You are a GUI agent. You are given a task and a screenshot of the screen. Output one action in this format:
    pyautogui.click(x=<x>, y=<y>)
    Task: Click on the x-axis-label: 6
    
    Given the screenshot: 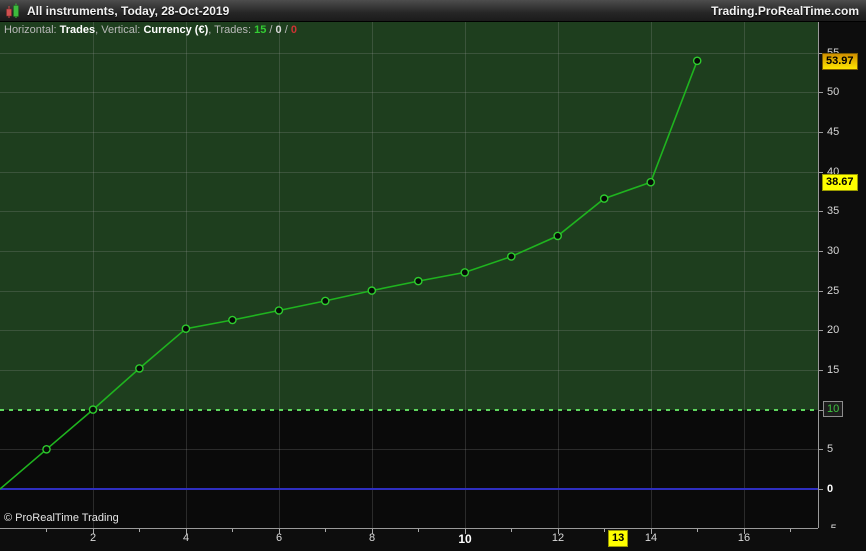 What is the action you would take?
    pyautogui.click(x=279, y=538)
    